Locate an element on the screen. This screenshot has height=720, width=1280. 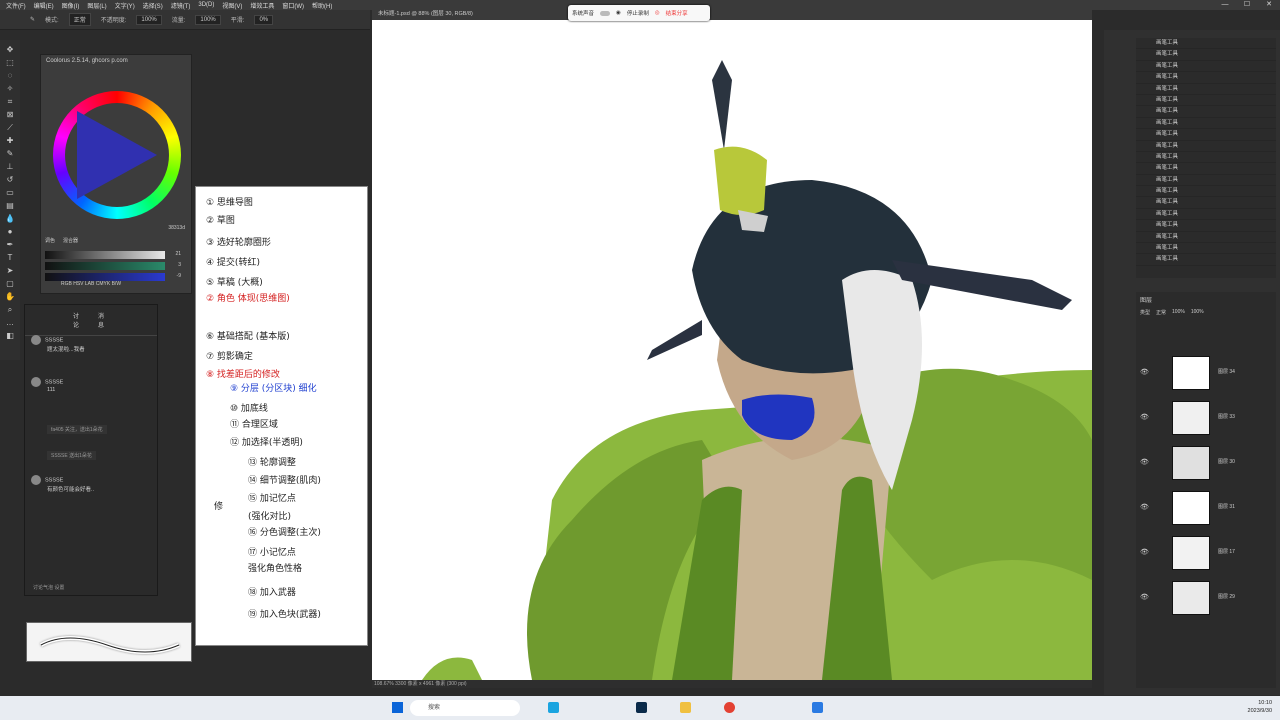
document-tab: 未标题-1.psd @ 88% (图层 30, RGB/8) is located at coordinates (732, 14).